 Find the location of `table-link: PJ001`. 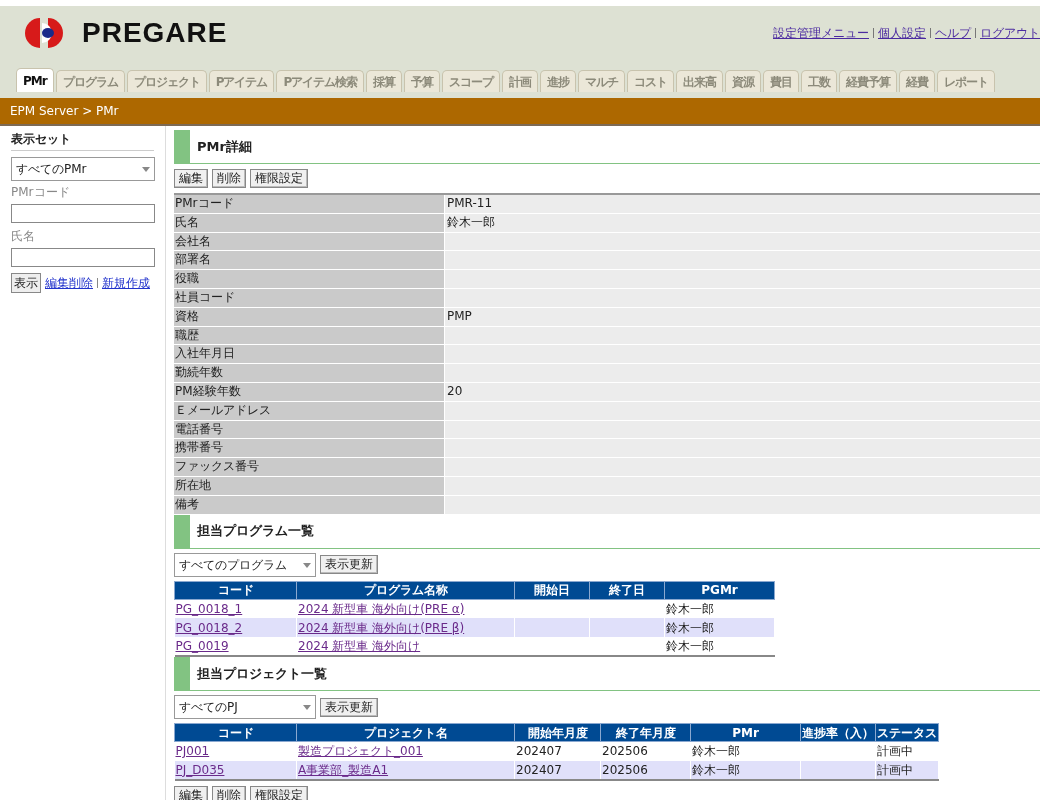

table-link: PJ001 is located at coordinates (192, 751).